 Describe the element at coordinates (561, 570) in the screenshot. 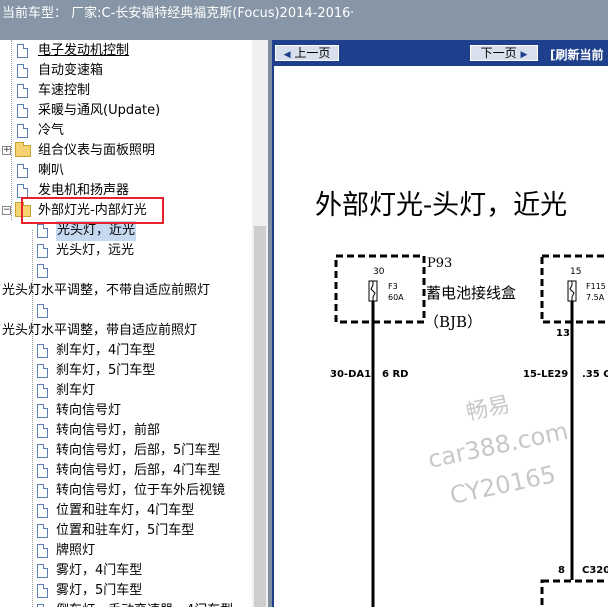

I see `pin-8: 8` at that location.